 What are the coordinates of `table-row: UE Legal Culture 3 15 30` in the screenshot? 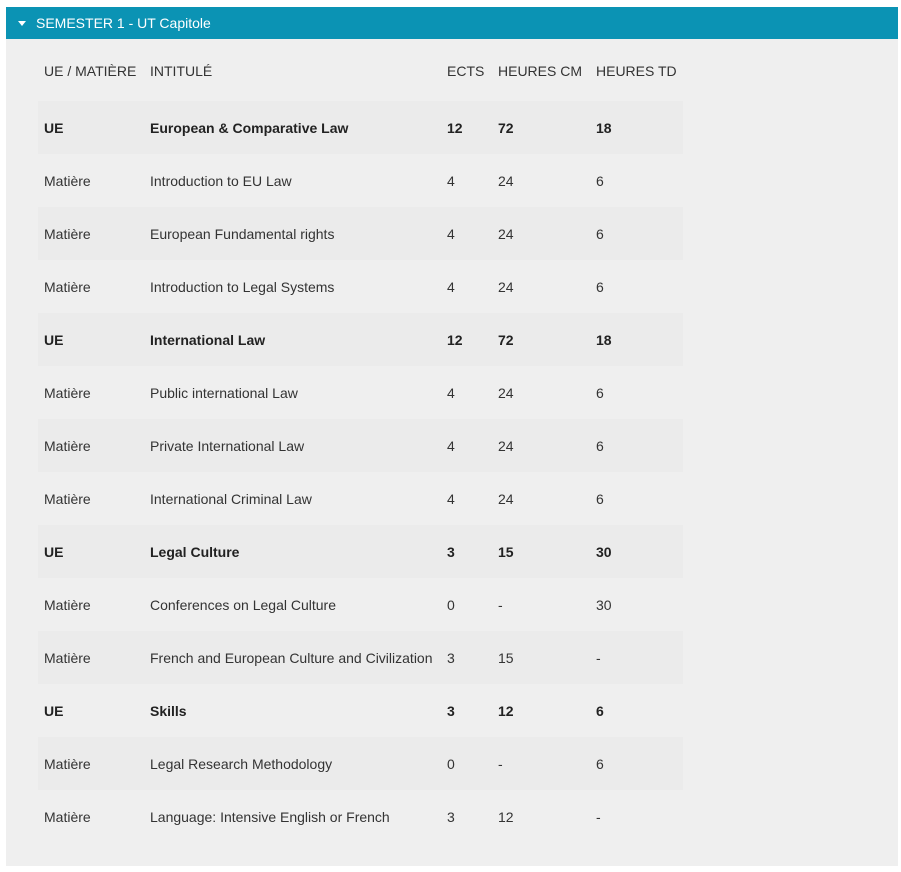 It's located at (360, 551).